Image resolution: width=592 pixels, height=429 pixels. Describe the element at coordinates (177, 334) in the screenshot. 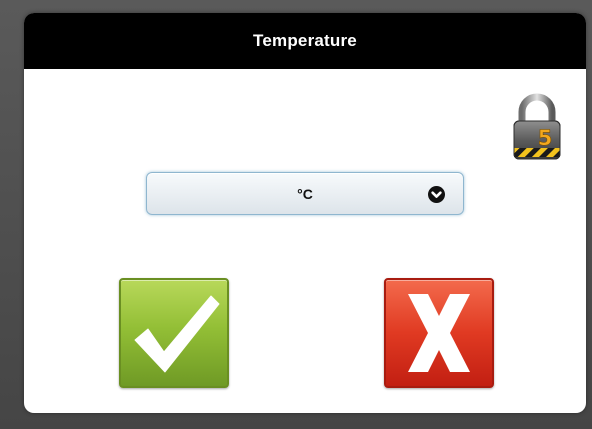

I see `checkmark-icon` at that location.